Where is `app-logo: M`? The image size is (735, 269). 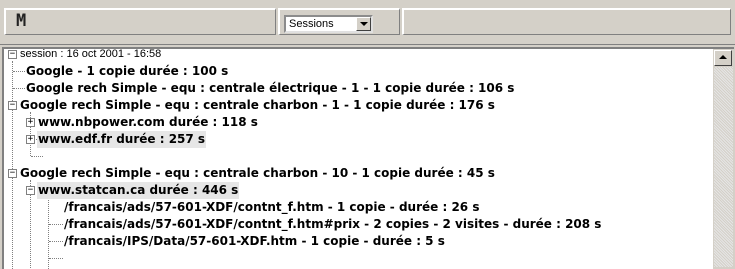 app-logo: M is located at coordinates (21, 21).